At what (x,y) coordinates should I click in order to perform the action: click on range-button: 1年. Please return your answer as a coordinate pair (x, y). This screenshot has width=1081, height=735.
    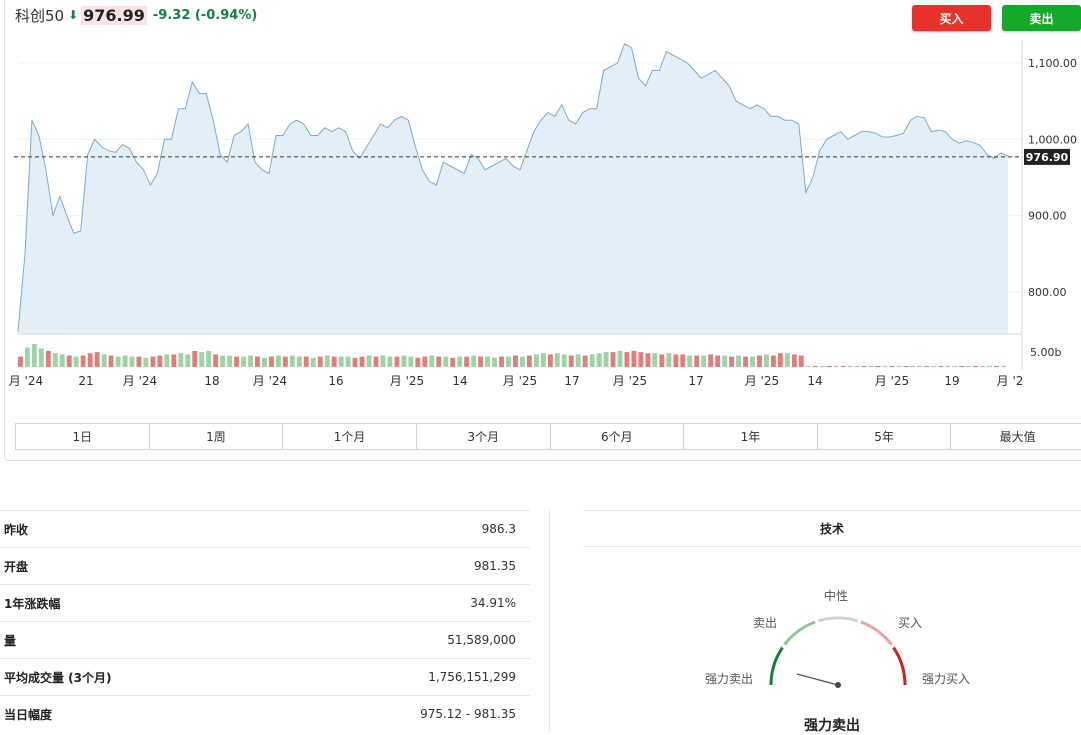
    Looking at the image, I should click on (751, 436).